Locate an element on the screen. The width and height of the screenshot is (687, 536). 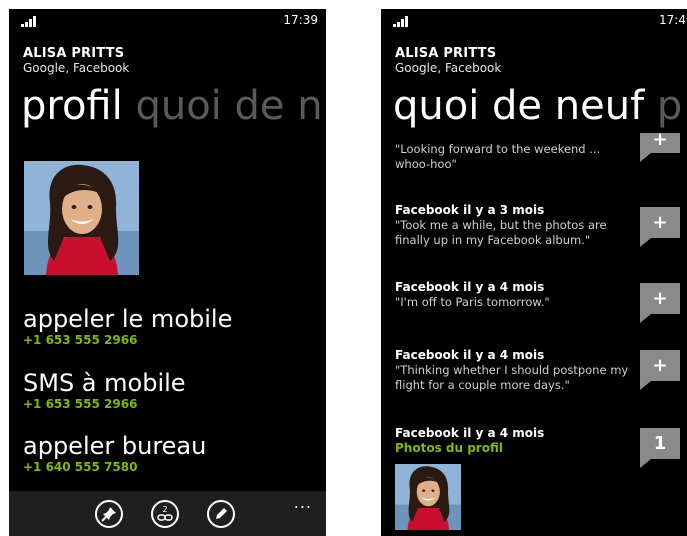
sms-mobile-label: SMS à mobile is located at coordinates (104, 383).